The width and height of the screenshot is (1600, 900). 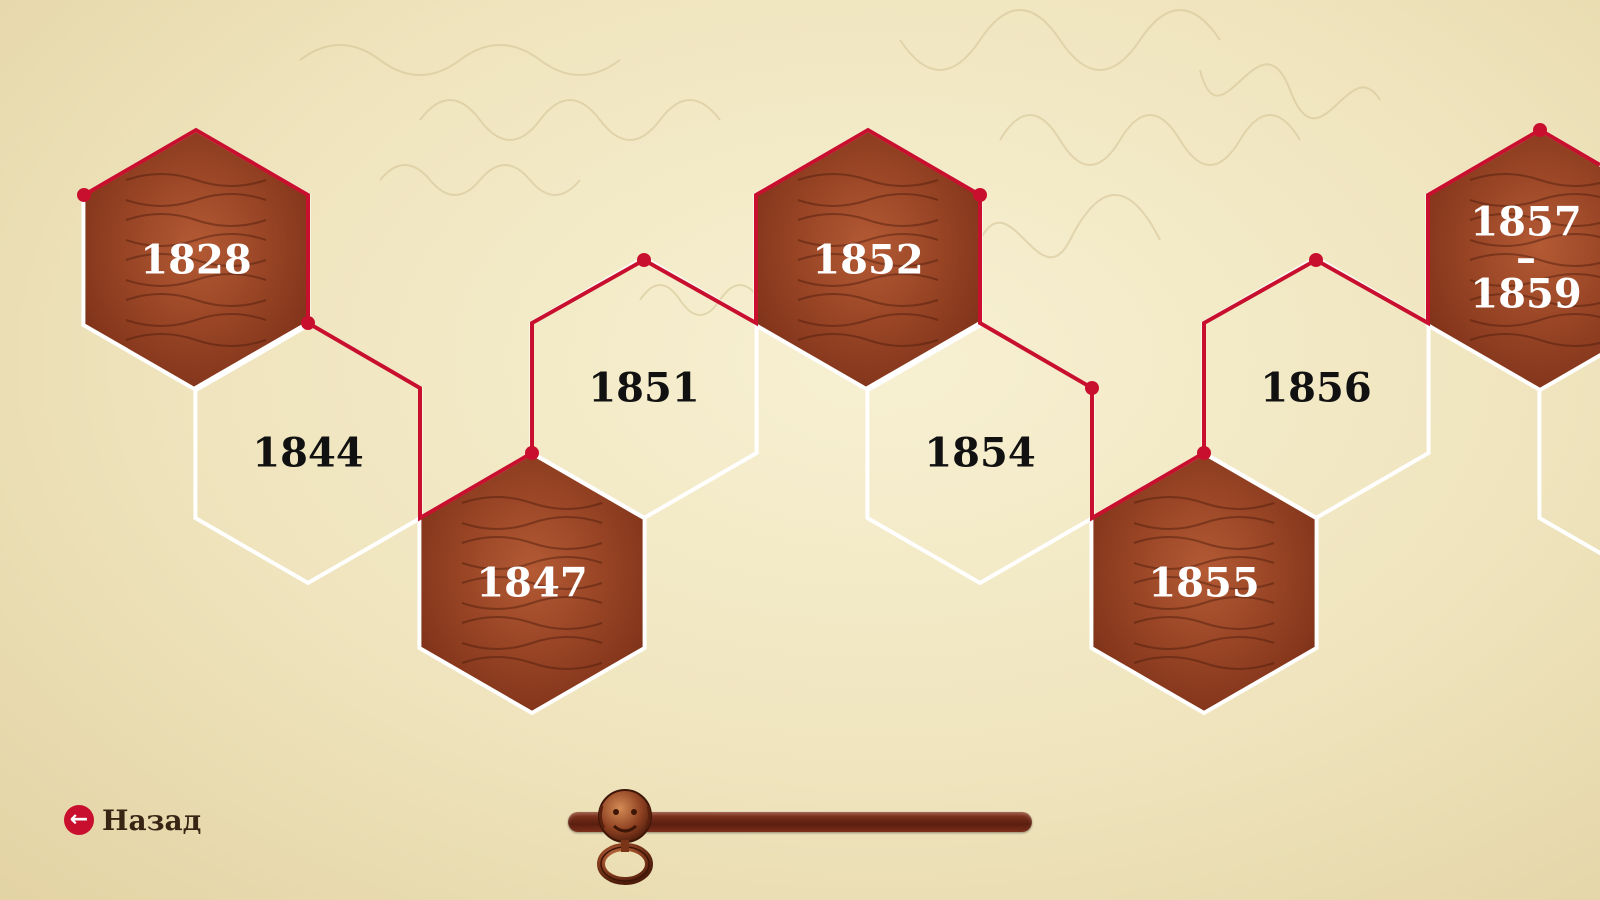 What do you see at coordinates (1525, 294) in the screenshot?
I see `timeline-year-label: 1859` at bounding box center [1525, 294].